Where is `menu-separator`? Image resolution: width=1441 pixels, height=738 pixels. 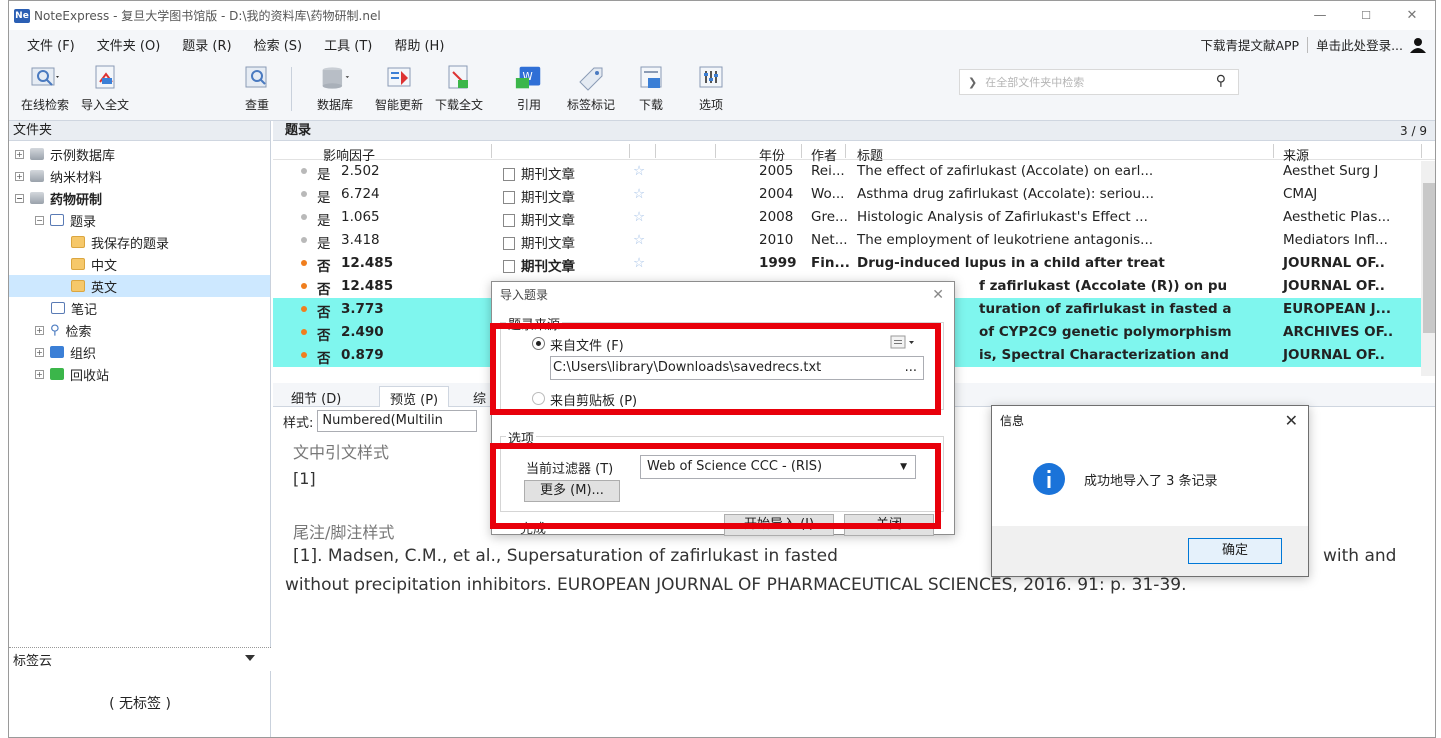 menu-separator is located at coordinates (1308, 44).